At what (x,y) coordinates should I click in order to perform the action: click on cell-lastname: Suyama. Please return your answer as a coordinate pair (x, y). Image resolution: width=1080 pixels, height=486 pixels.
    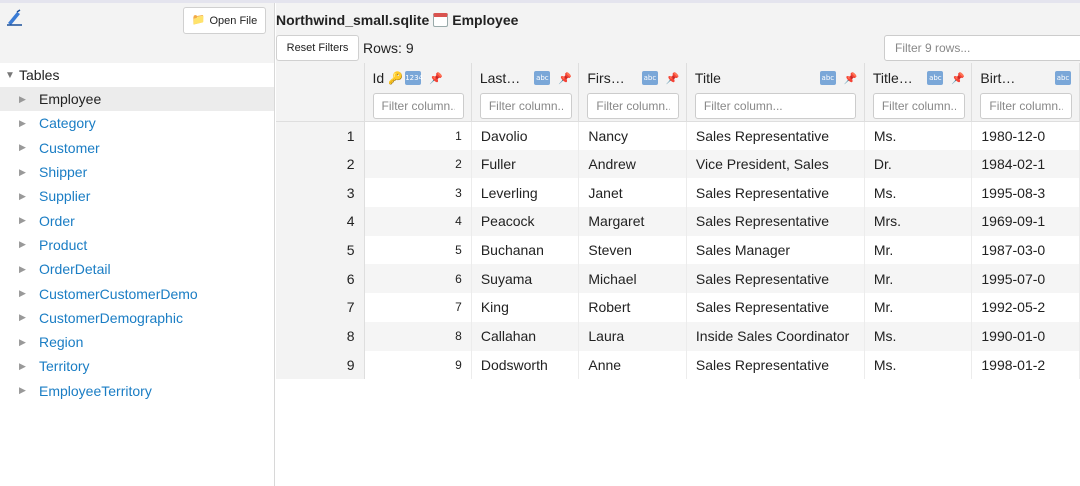
    Looking at the image, I should click on (525, 279).